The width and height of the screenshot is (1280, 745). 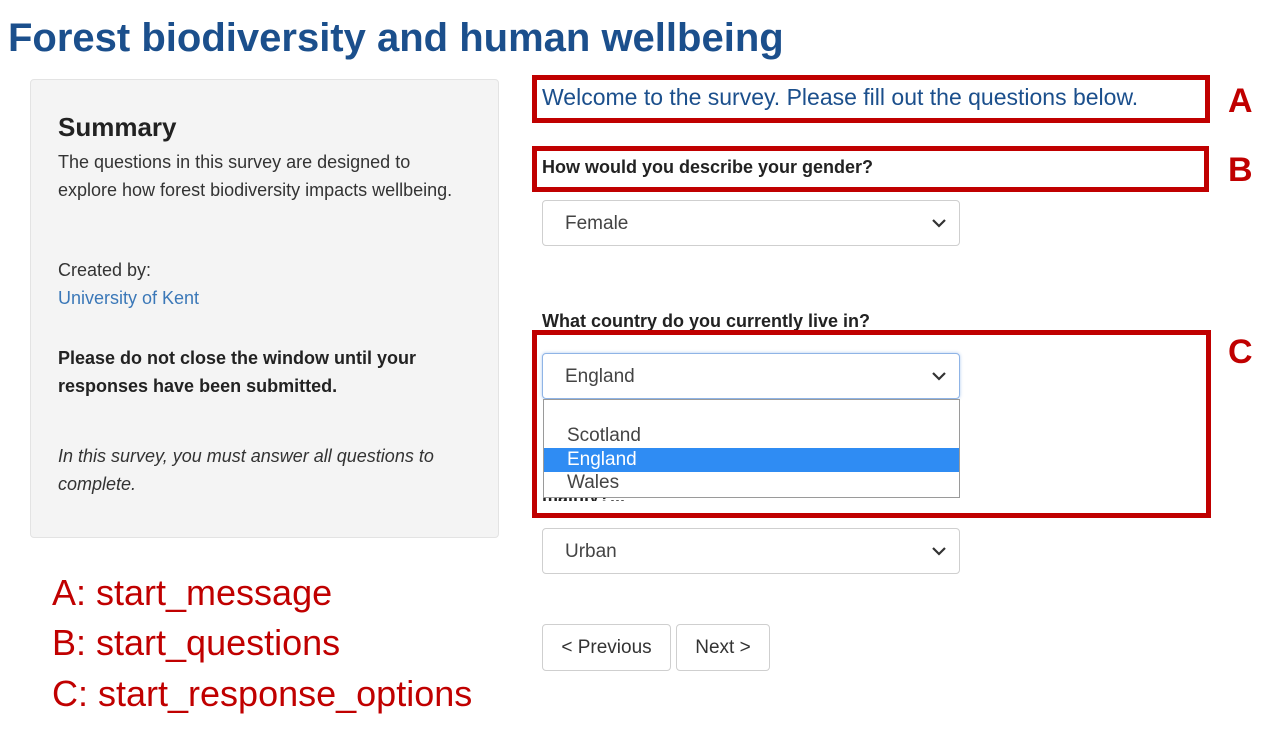 I want to click on annotation-letter-a: A, so click(x=1240, y=101).